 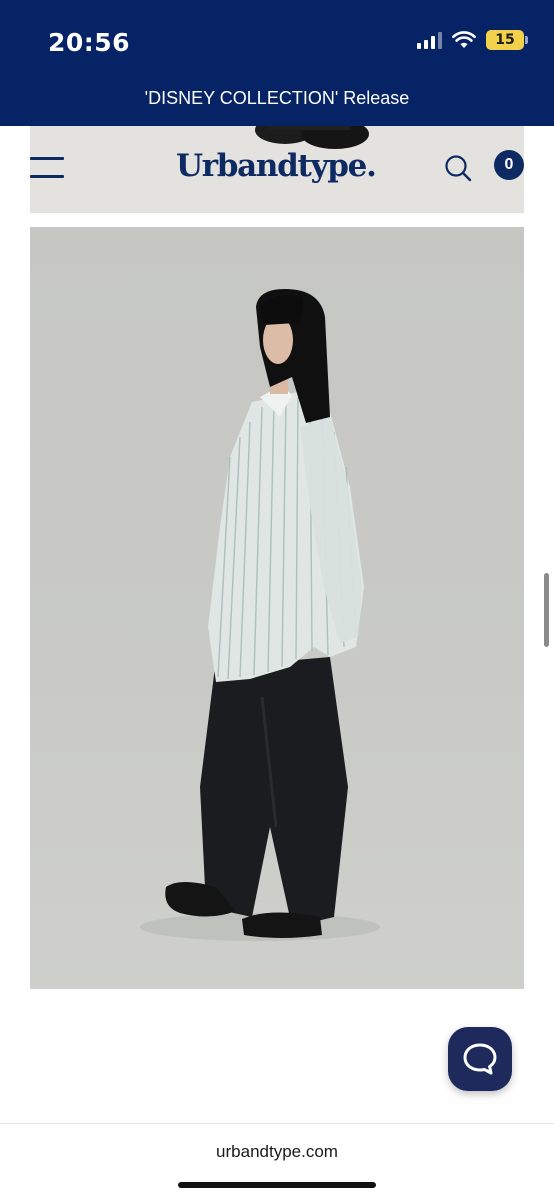 I want to click on chat-button, so click(x=480, y=1059).